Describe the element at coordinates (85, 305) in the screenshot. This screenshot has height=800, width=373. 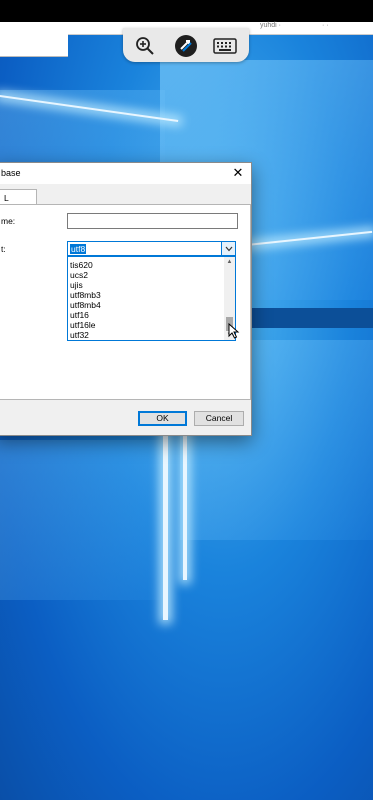
I see `charset-option: utf8mb4` at that location.